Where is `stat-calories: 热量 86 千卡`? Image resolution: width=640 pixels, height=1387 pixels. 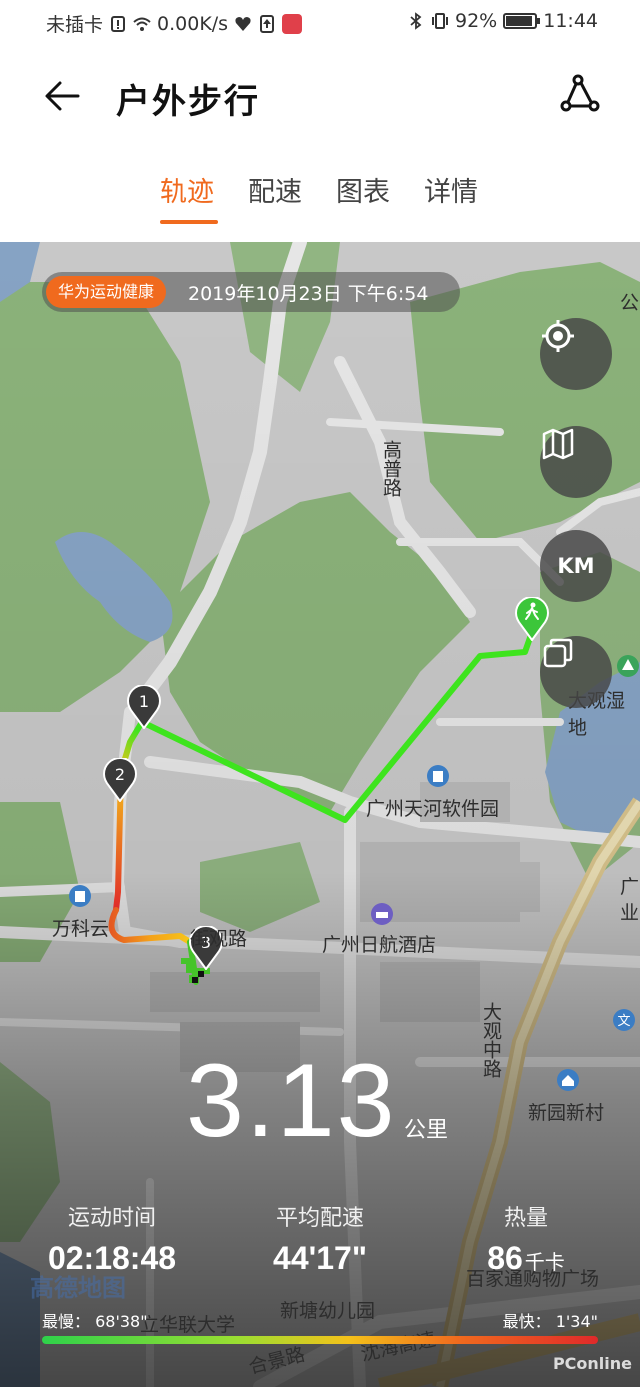 stat-calories: 热量 86 千卡 is located at coordinates (526, 1238).